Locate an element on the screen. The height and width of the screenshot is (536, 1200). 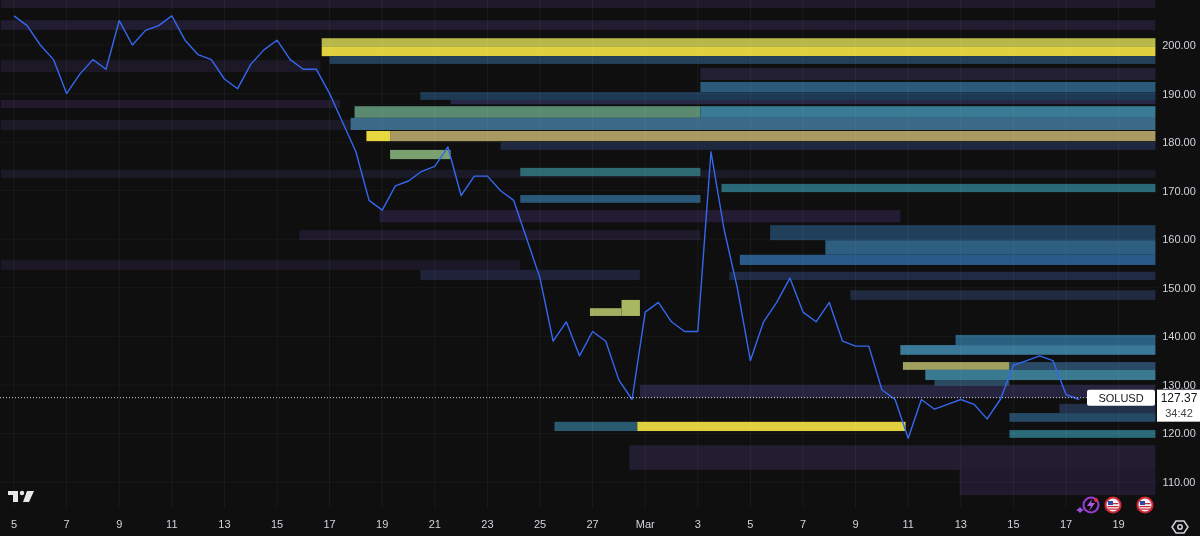
price-axis-label: 160.00 is located at coordinates (1179, 239).